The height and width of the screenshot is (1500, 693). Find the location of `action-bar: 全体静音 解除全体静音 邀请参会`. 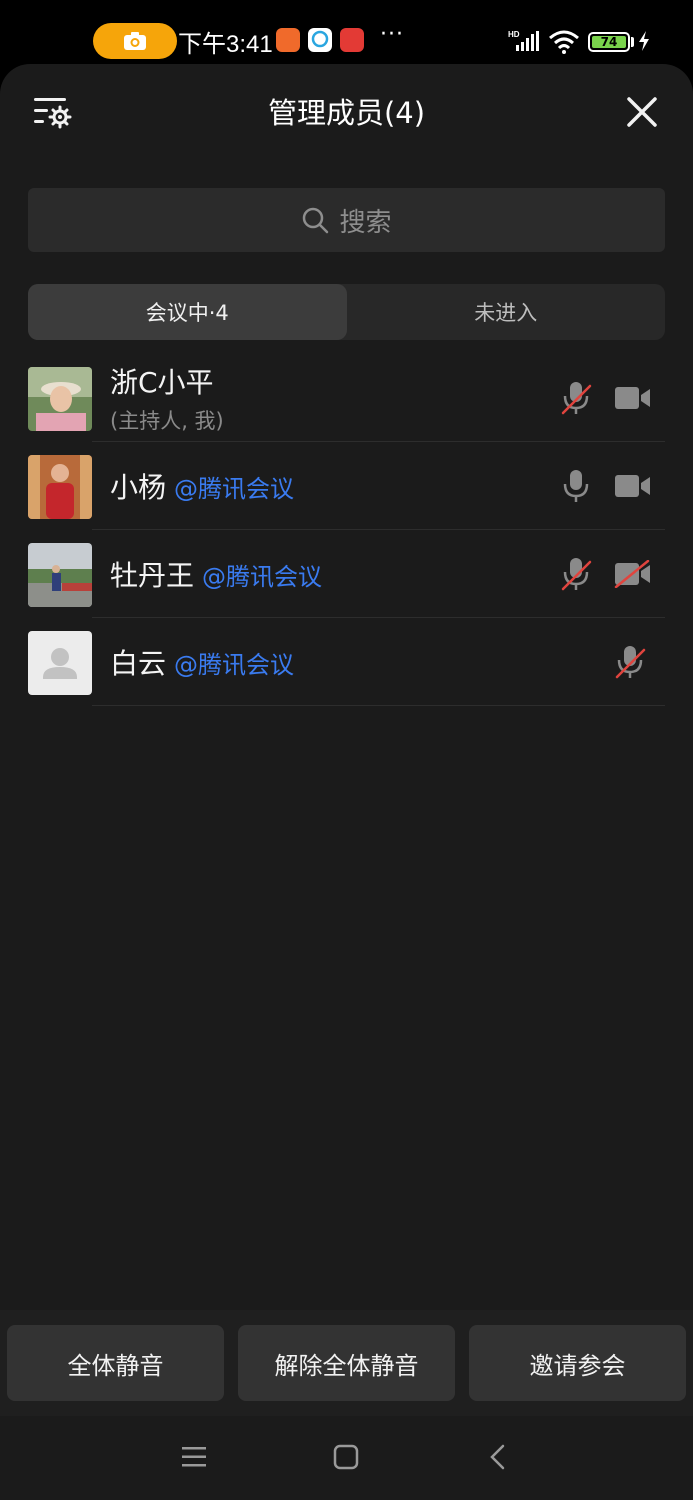

action-bar: 全体静音 解除全体静音 邀请参会 is located at coordinates (346, 1363).